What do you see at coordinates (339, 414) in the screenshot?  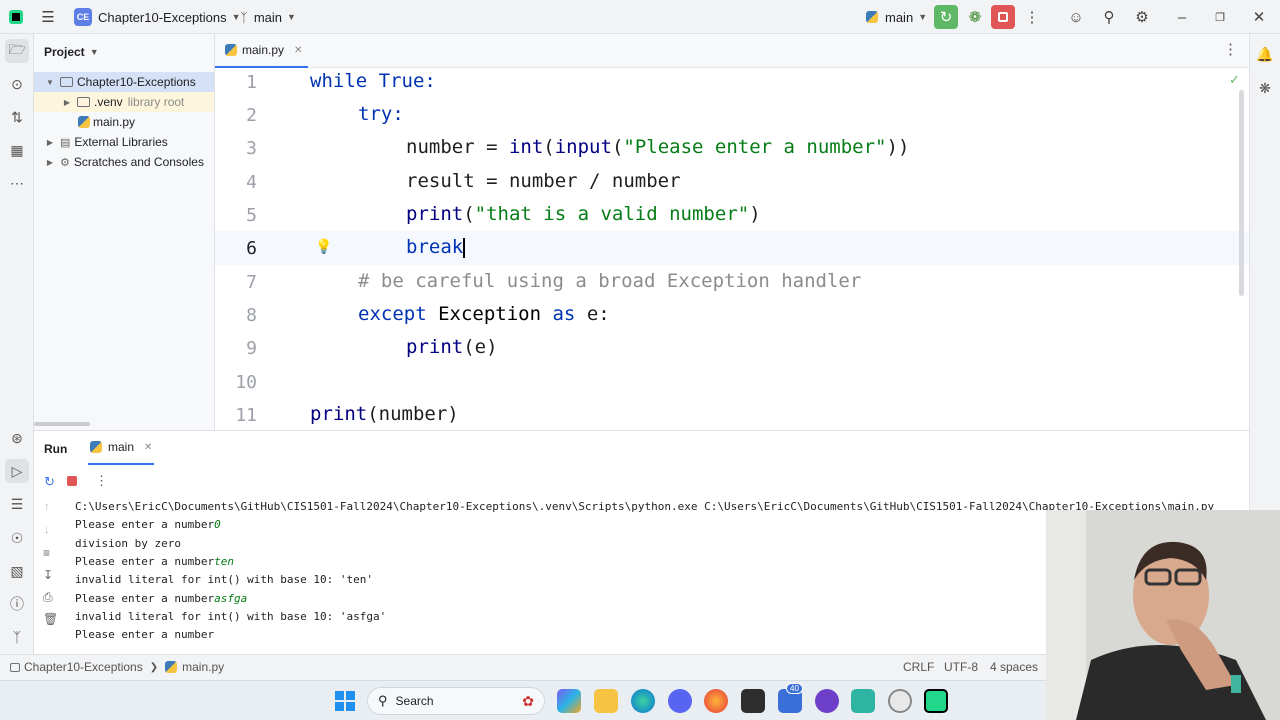 I see `builtin: print` at bounding box center [339, 414].